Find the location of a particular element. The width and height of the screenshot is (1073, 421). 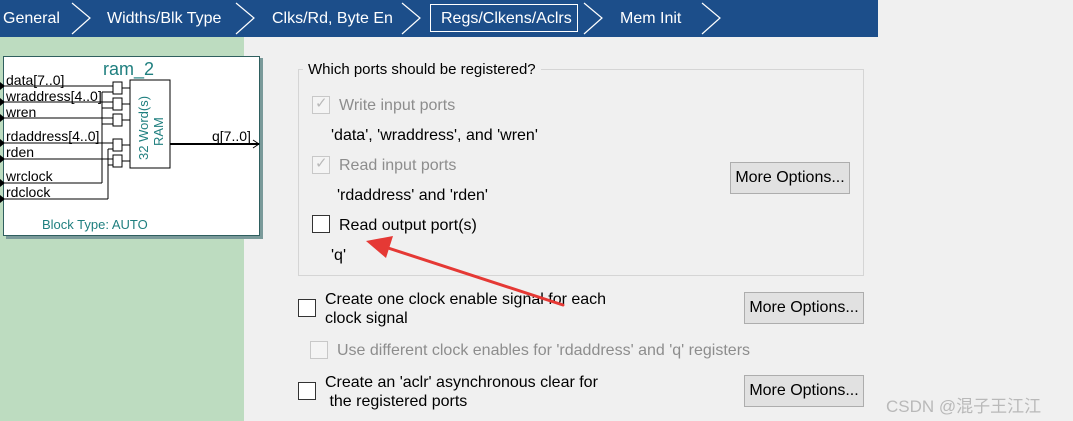

annotation-arrow-icon is located at coordinates (465, 271).